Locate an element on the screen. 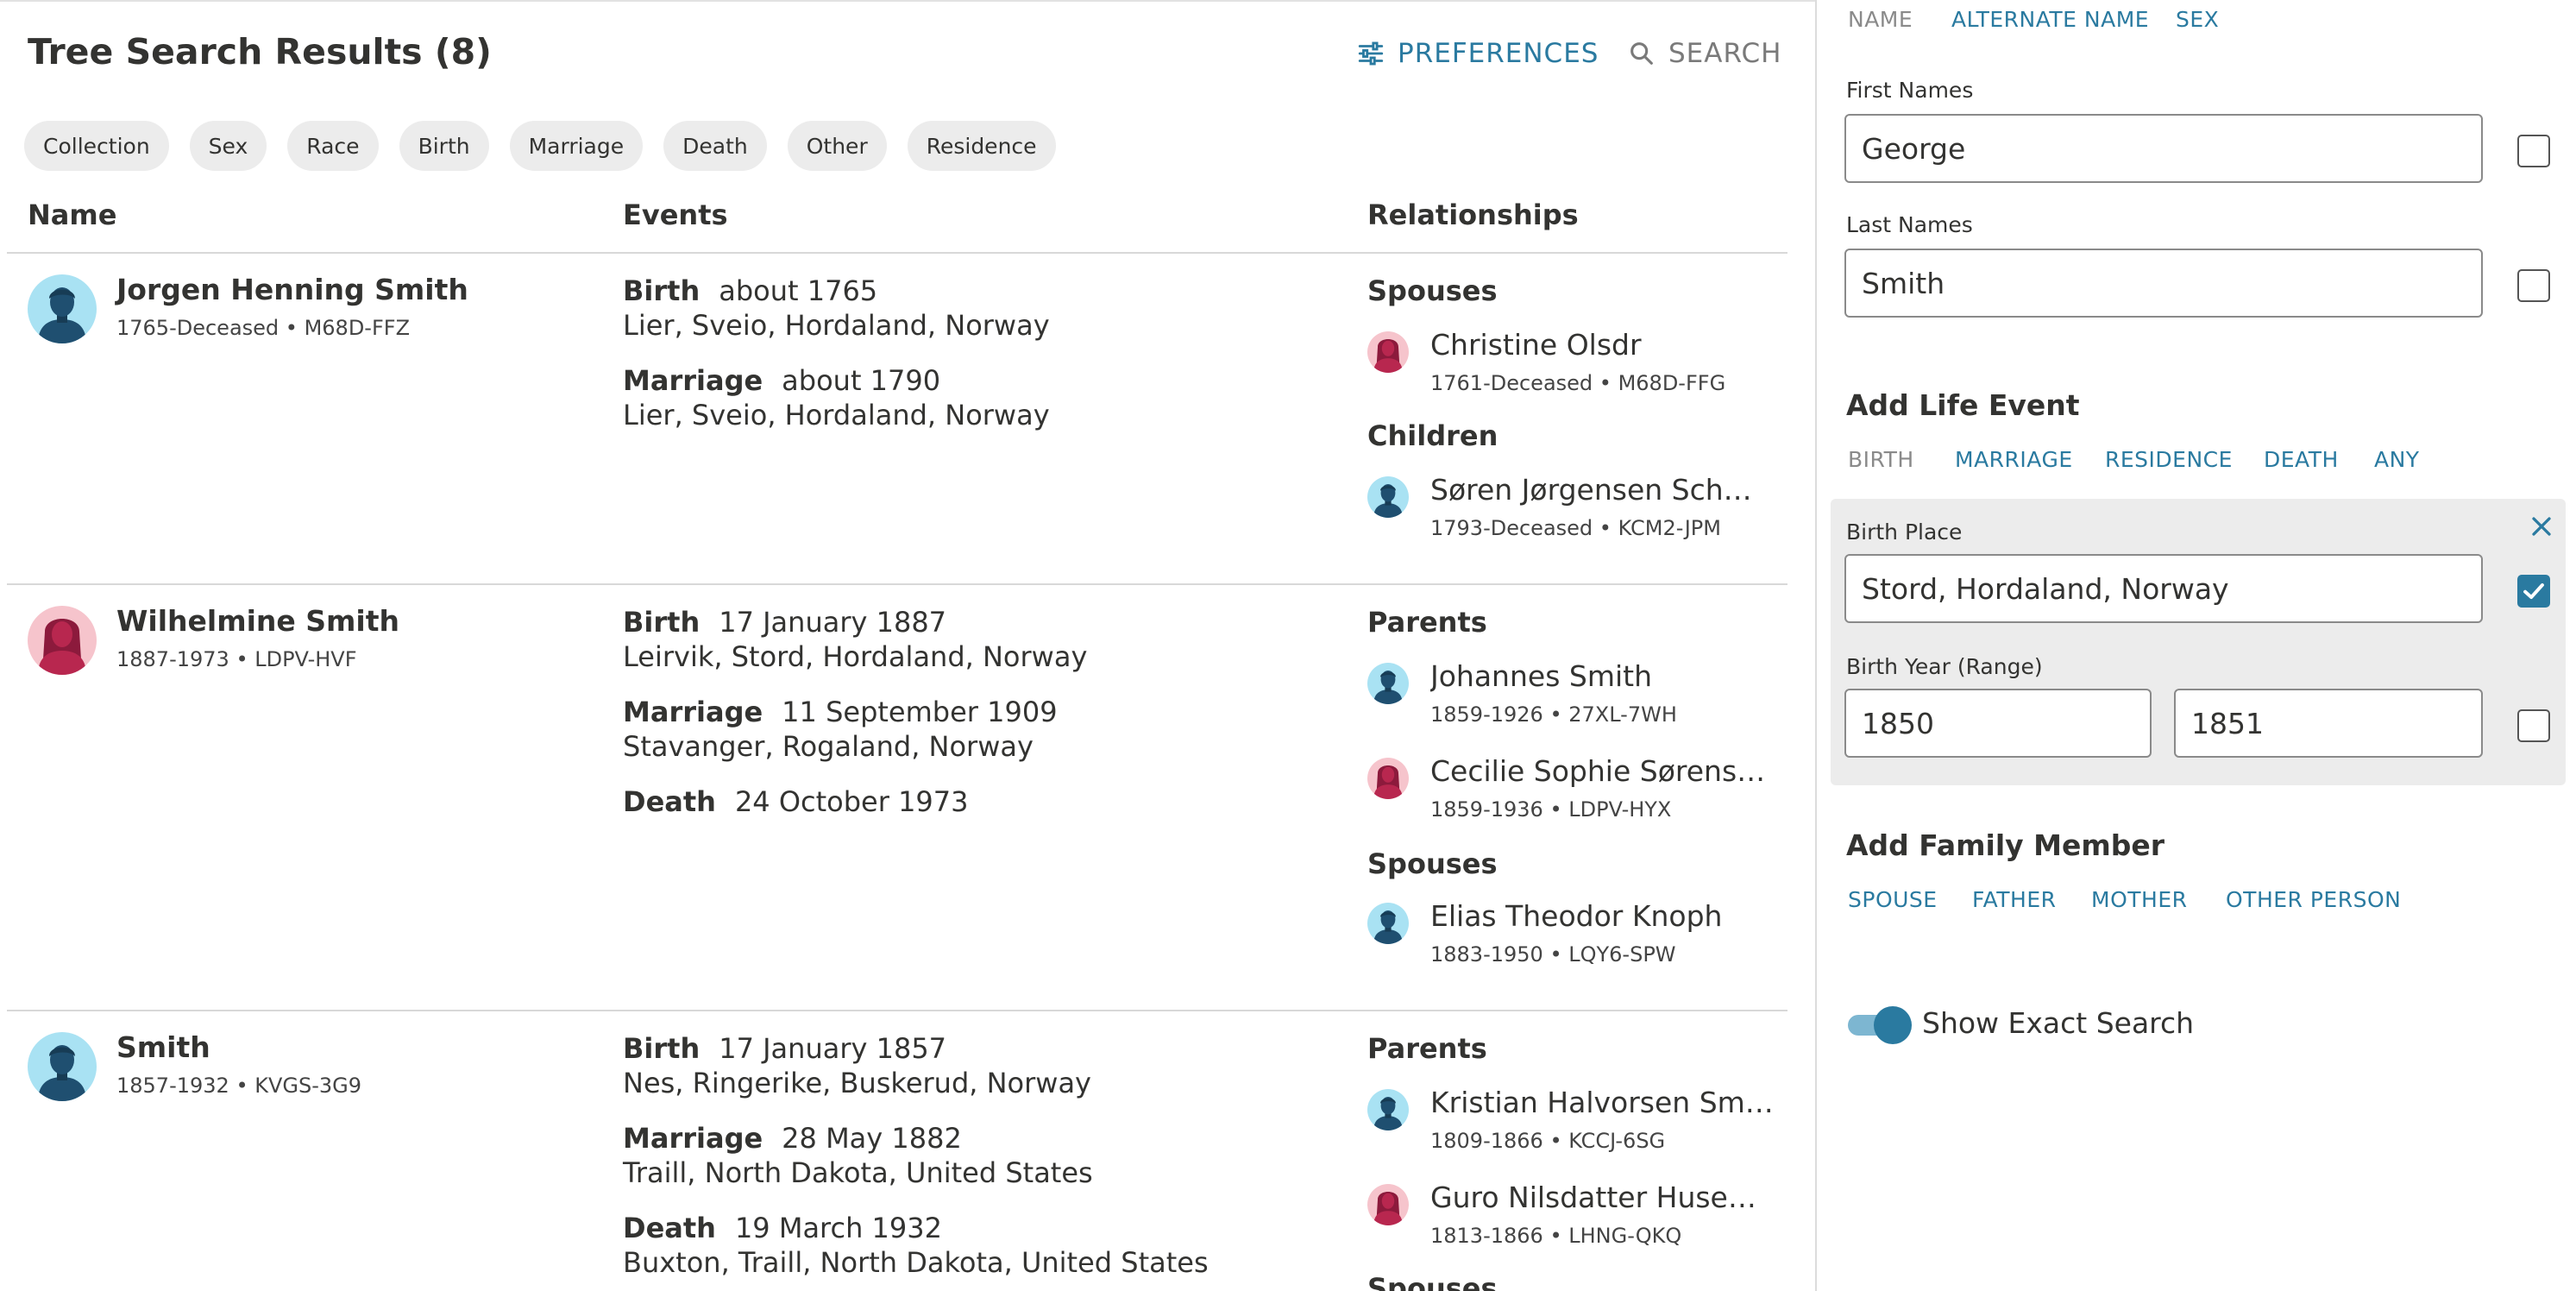 The width and height of the screenshot is (2576, 1291). search-label: SEARCH is located at coordinates (1725, 53).